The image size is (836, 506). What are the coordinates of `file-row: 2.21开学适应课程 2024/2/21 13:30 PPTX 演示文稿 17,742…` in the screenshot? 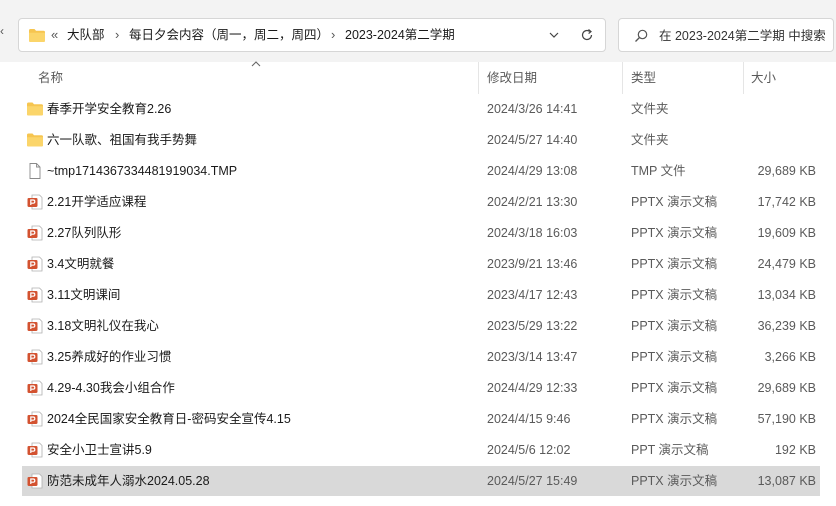 It's located at (421, 202).